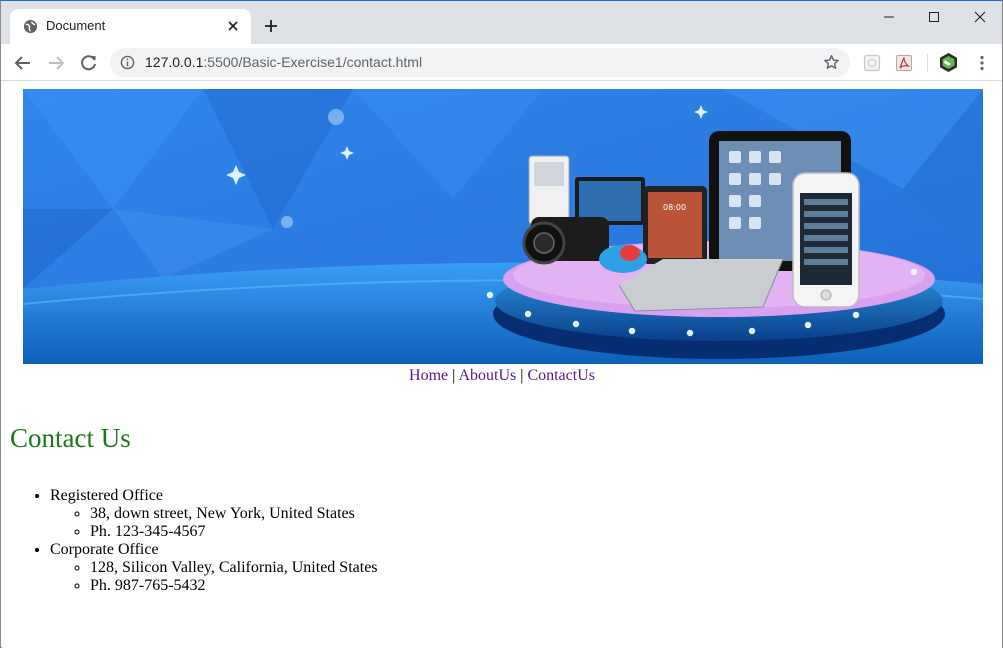  Describe the element at coordinates (76, 25) in the screenshot. I see `tab-title: Document` at that location.